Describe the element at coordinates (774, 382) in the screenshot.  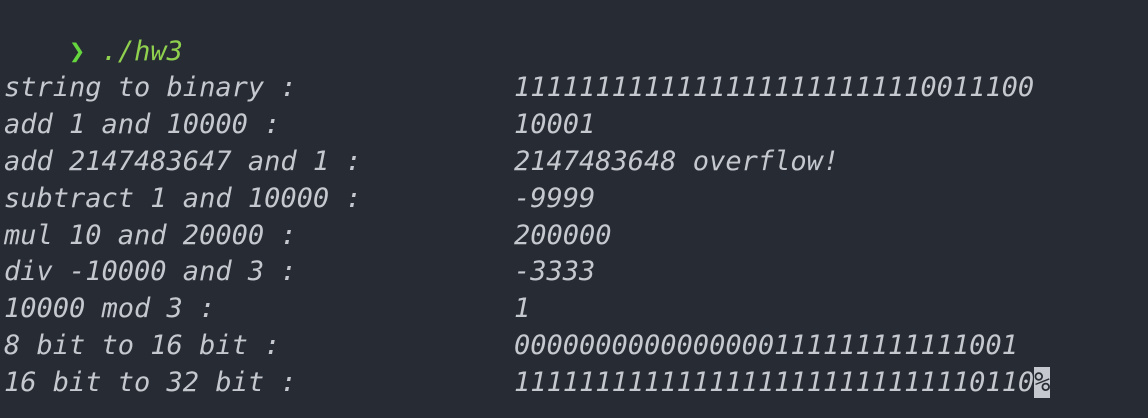
I see `output-value-text: 11111111111111111111111111110110` at that location.